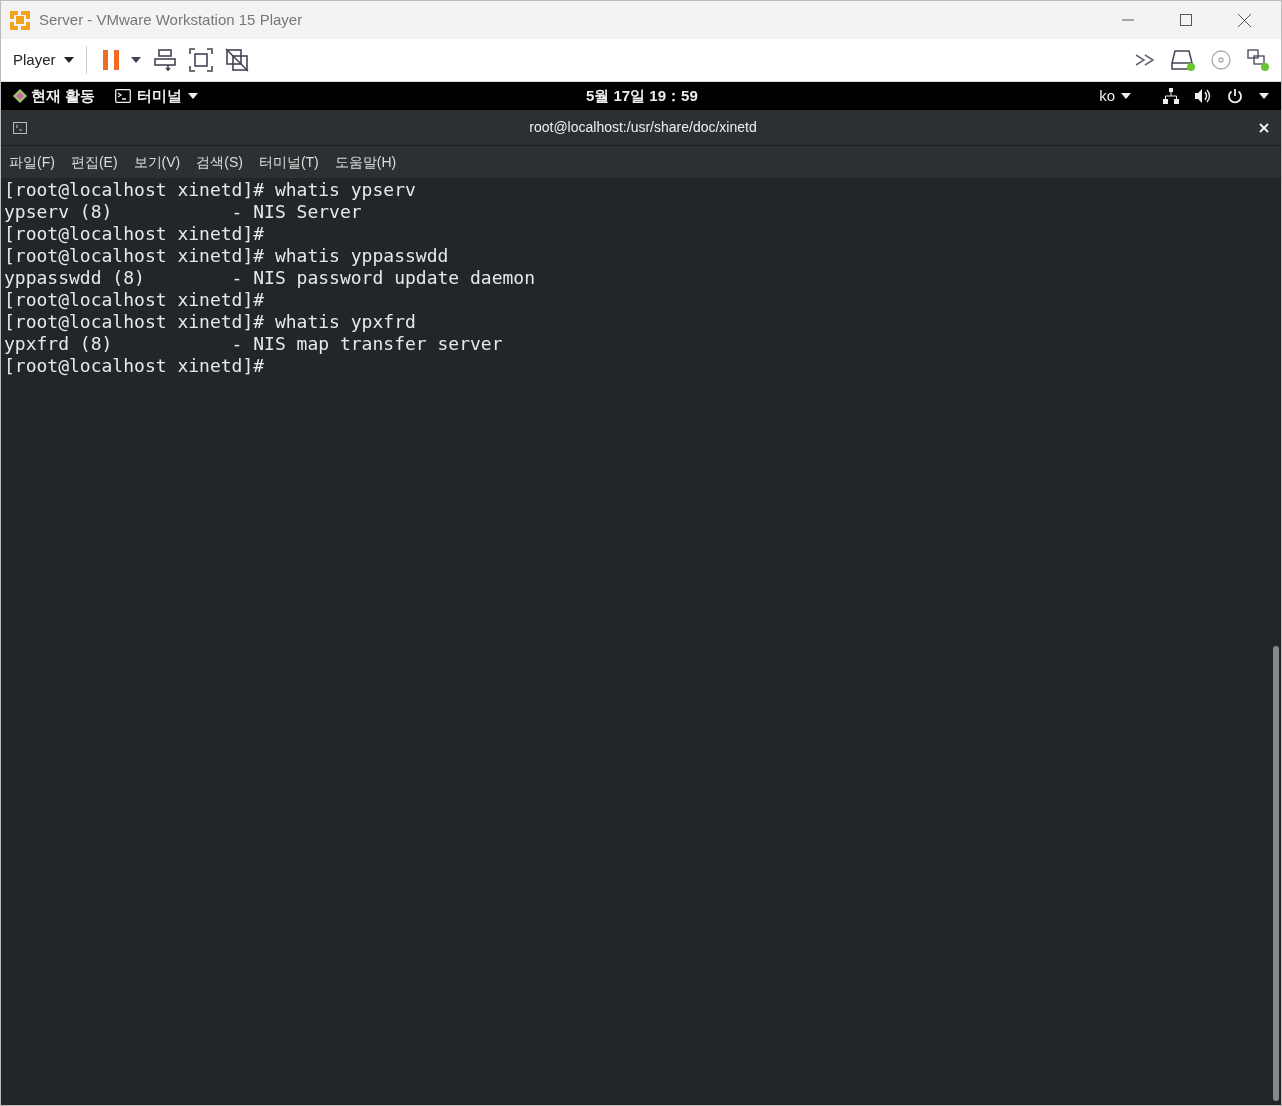 Image resolution: width=1282 pixels, height=1106 pixels. What do you see at coordinates (43, 60) in the screenshot?
I see `player-menu-button: Player` at bounding box center [43, 60].